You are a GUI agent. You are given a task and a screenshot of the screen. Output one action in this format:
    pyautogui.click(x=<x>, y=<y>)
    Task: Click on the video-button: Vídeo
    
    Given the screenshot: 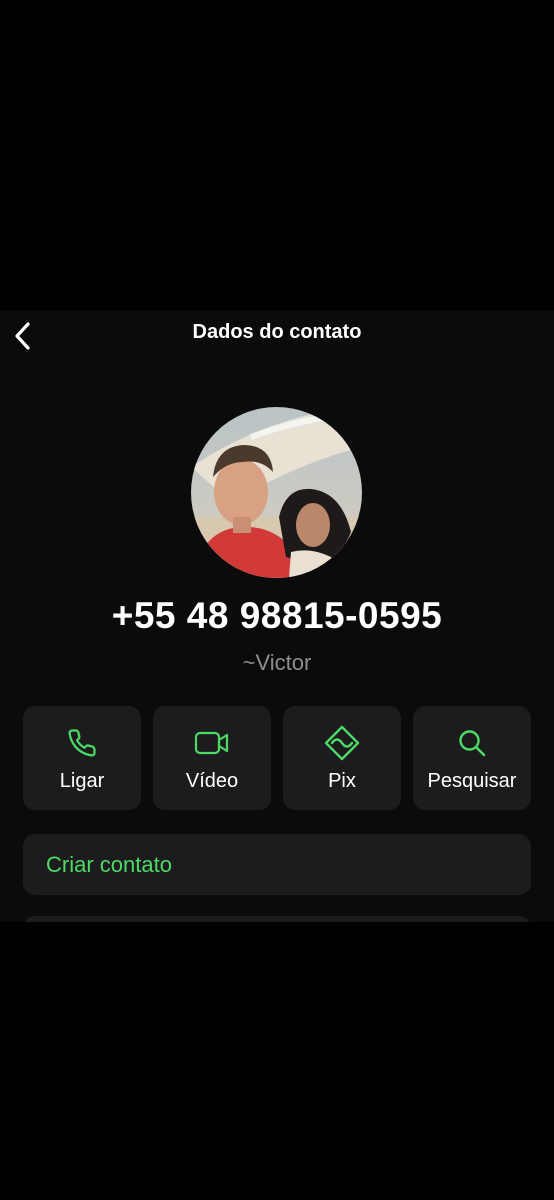 What is the action you would take?
    pyautogui.click(x=212, y=758)
    